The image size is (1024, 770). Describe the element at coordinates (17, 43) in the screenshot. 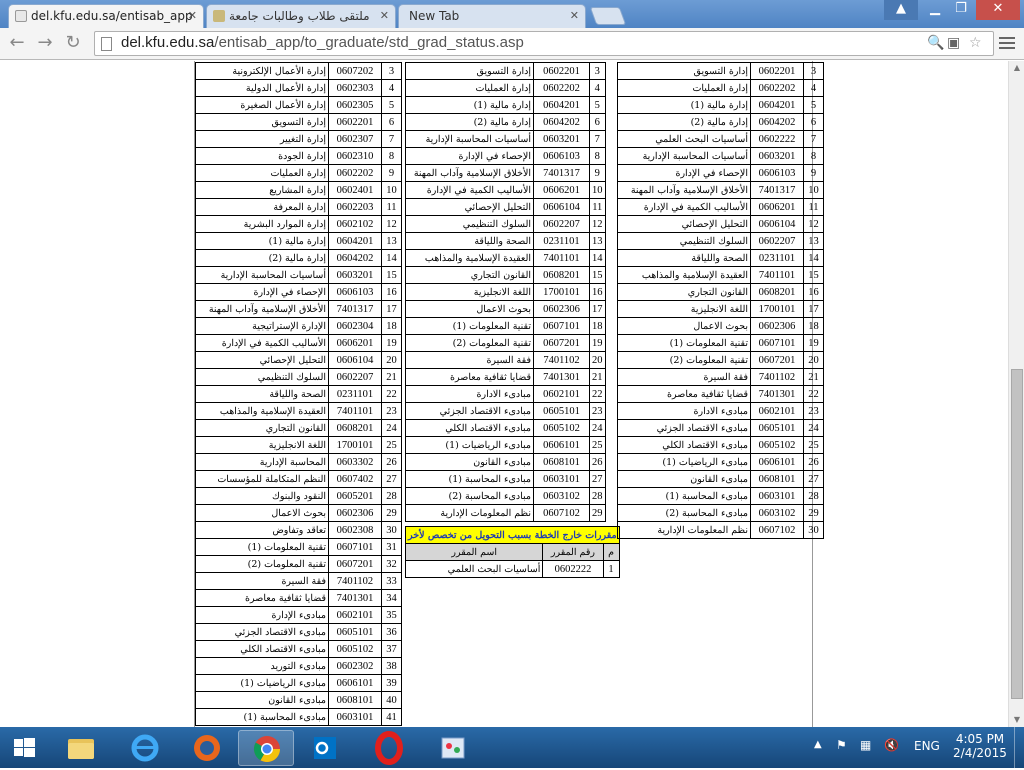

I see `back-icon: ←` at that location.